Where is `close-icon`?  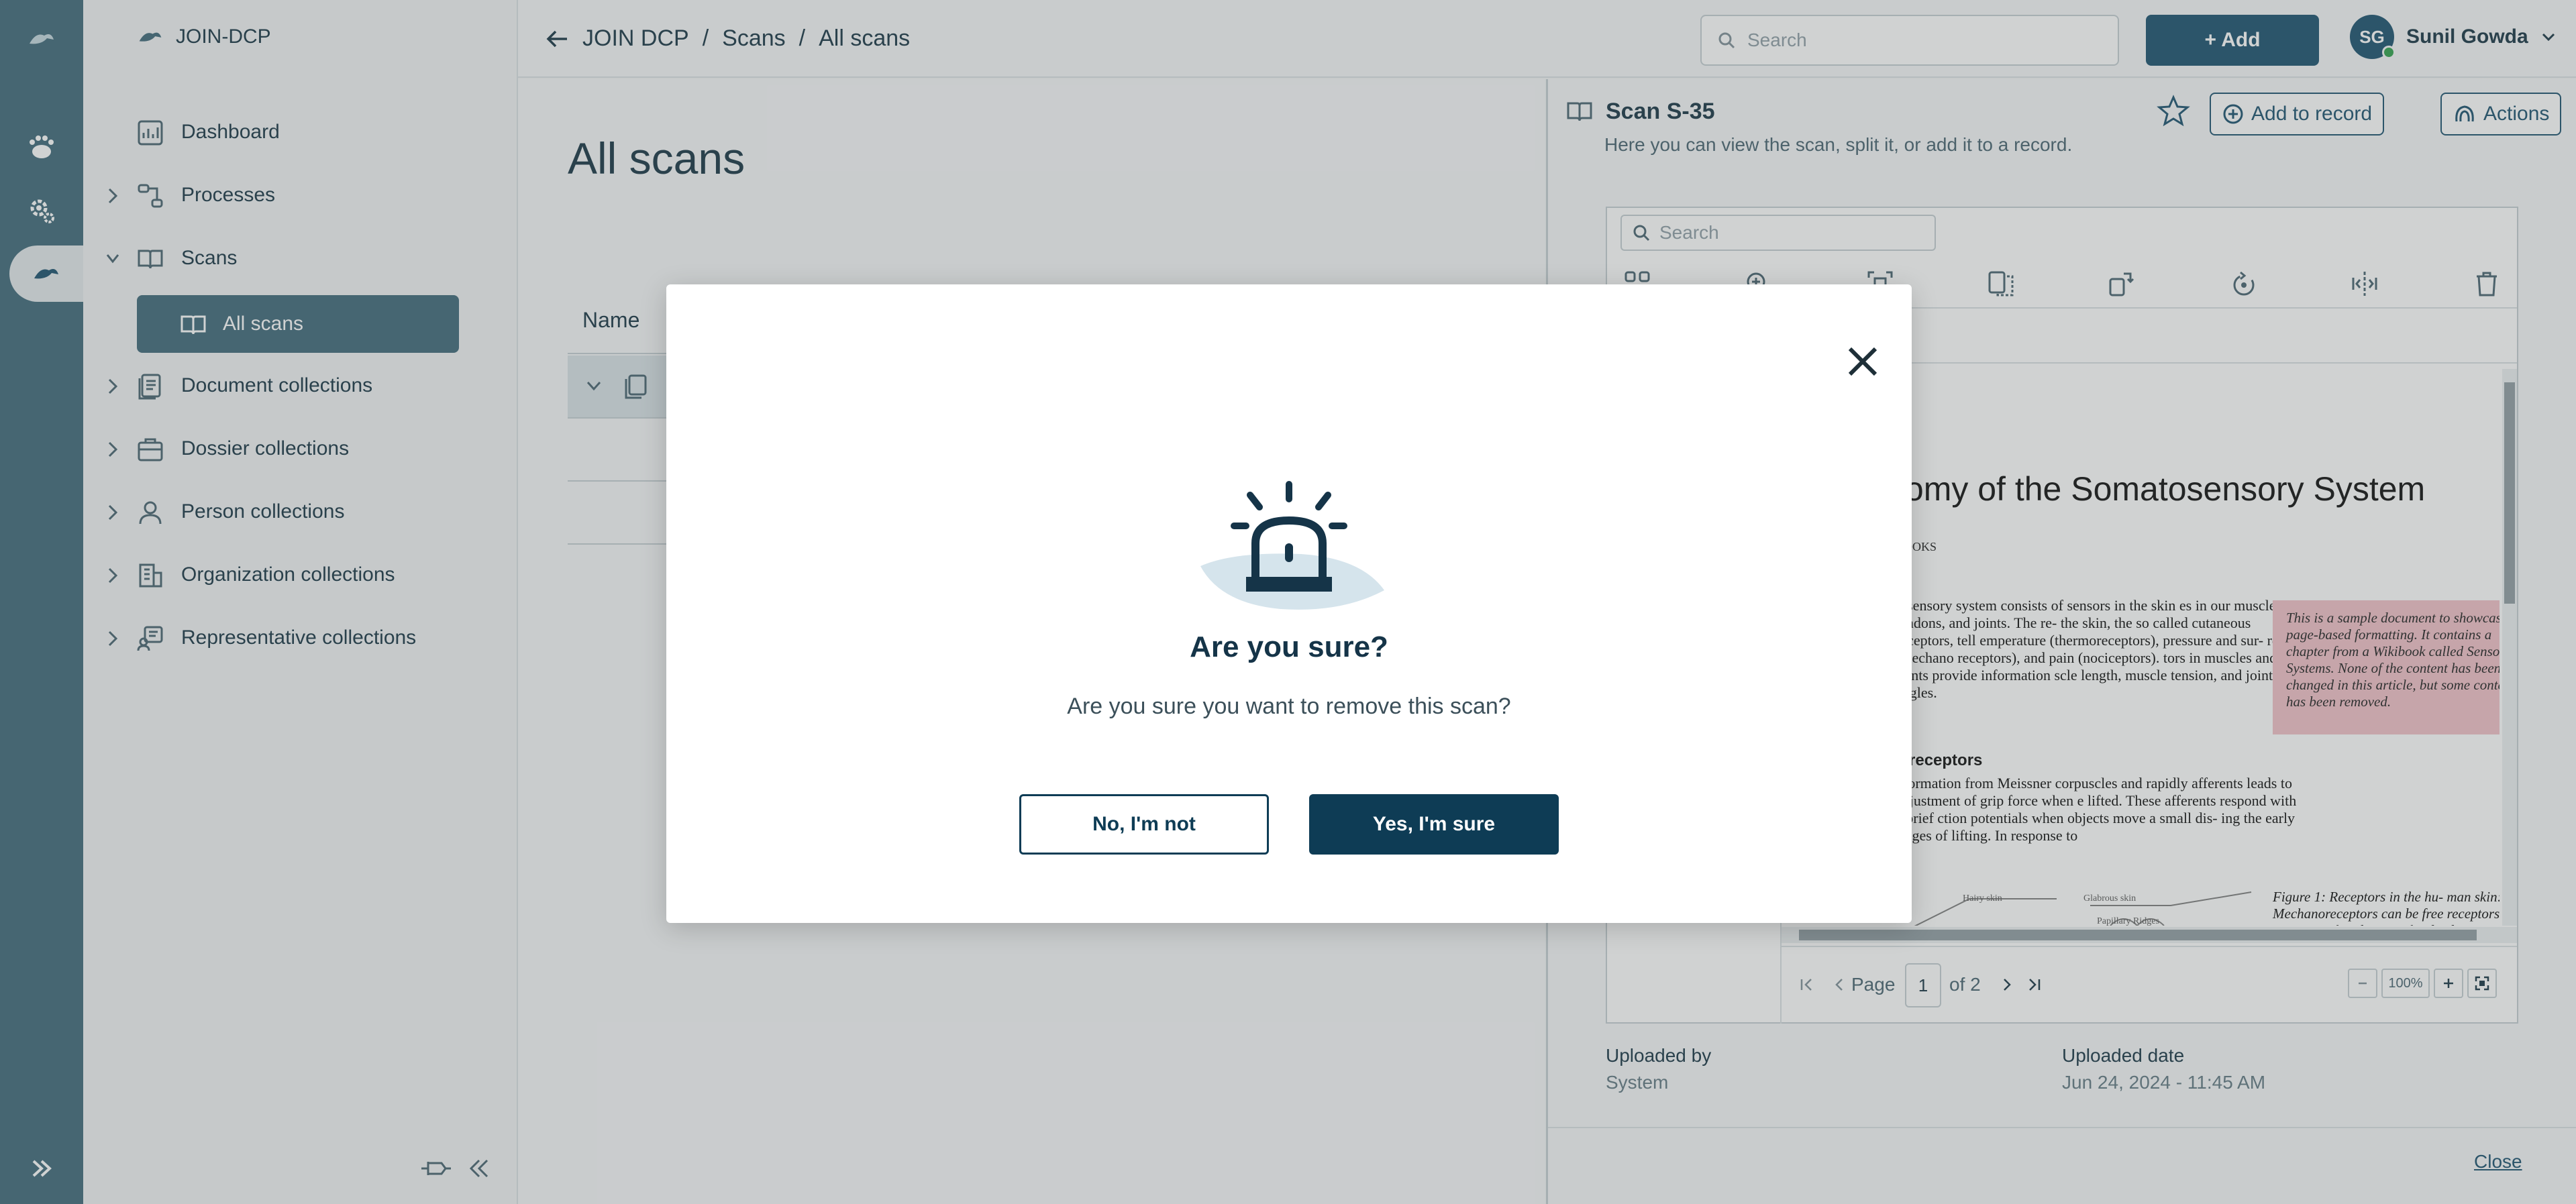 close-icon is located at coordinates (1863, 361).